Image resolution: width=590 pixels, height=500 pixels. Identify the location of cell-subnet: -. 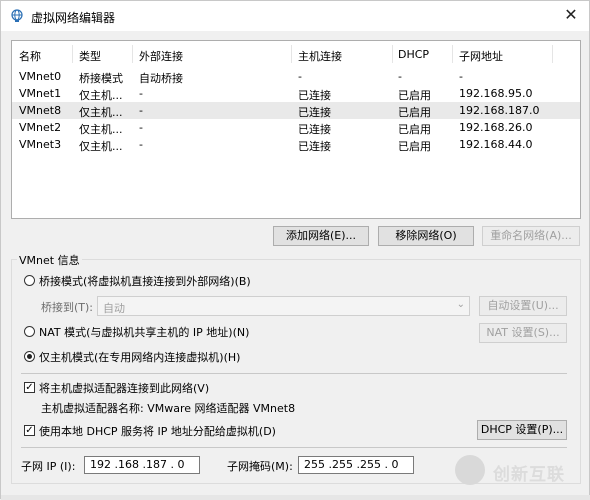
(461, 76).